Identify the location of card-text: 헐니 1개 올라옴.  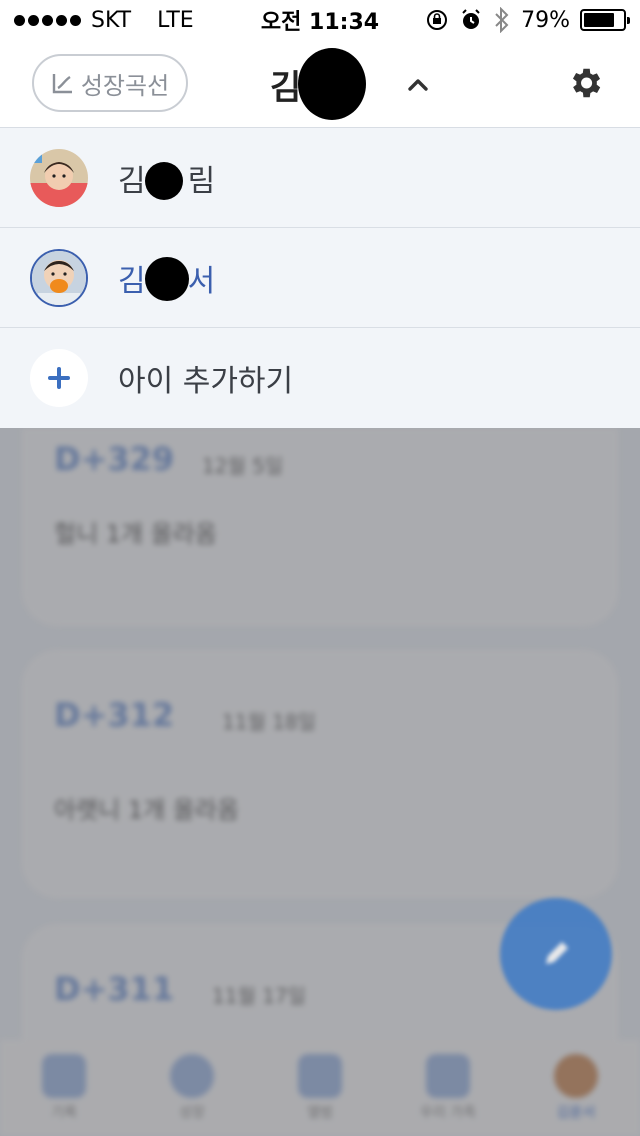
(136, 534).